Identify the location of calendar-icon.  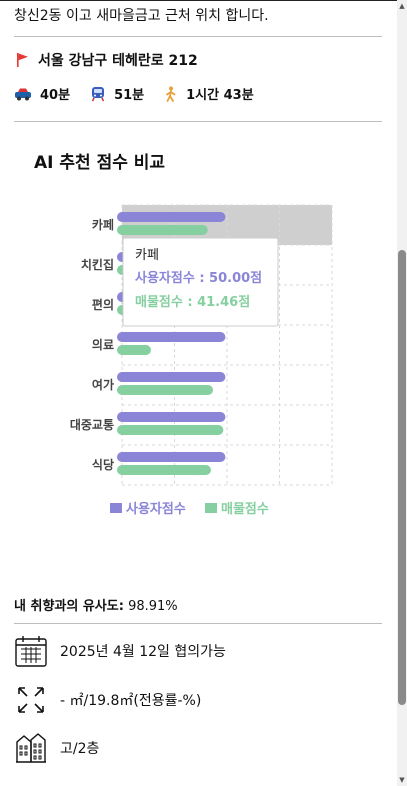
(31, 651).